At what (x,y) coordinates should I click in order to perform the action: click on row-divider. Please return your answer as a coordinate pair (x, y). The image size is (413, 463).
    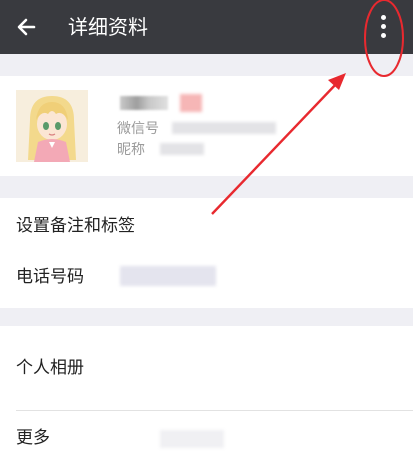
    Looking at the image, I should click on (214, 410).